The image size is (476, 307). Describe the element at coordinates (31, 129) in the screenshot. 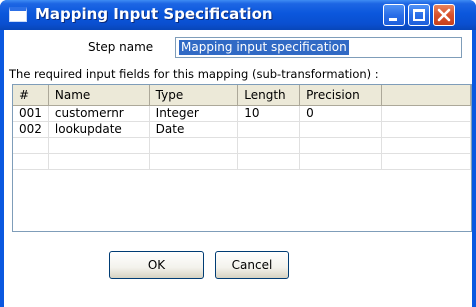

I see `cell-number: 002` at that location.